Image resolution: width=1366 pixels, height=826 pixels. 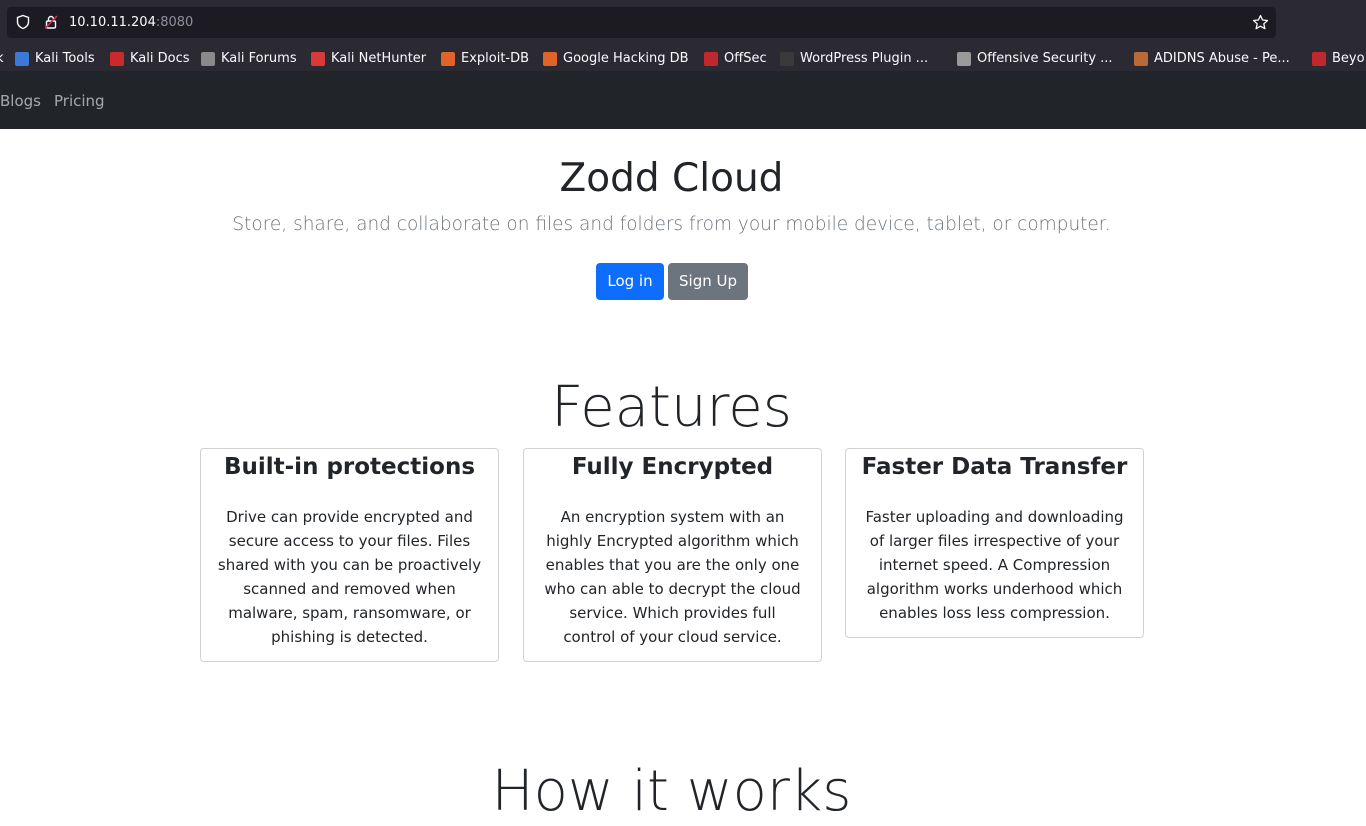 What do you see at coordinates (20, 101) in the screenshot?
I see `nav-link-blogs: Blogs` at bounding box center [20, 101].